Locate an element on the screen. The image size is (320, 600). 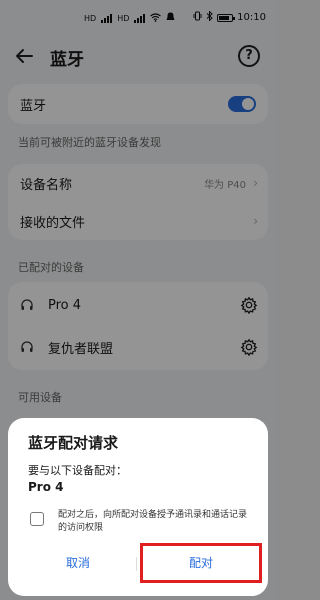
dialog-device-name: Pro 4 is located at coordinates (46, 487).